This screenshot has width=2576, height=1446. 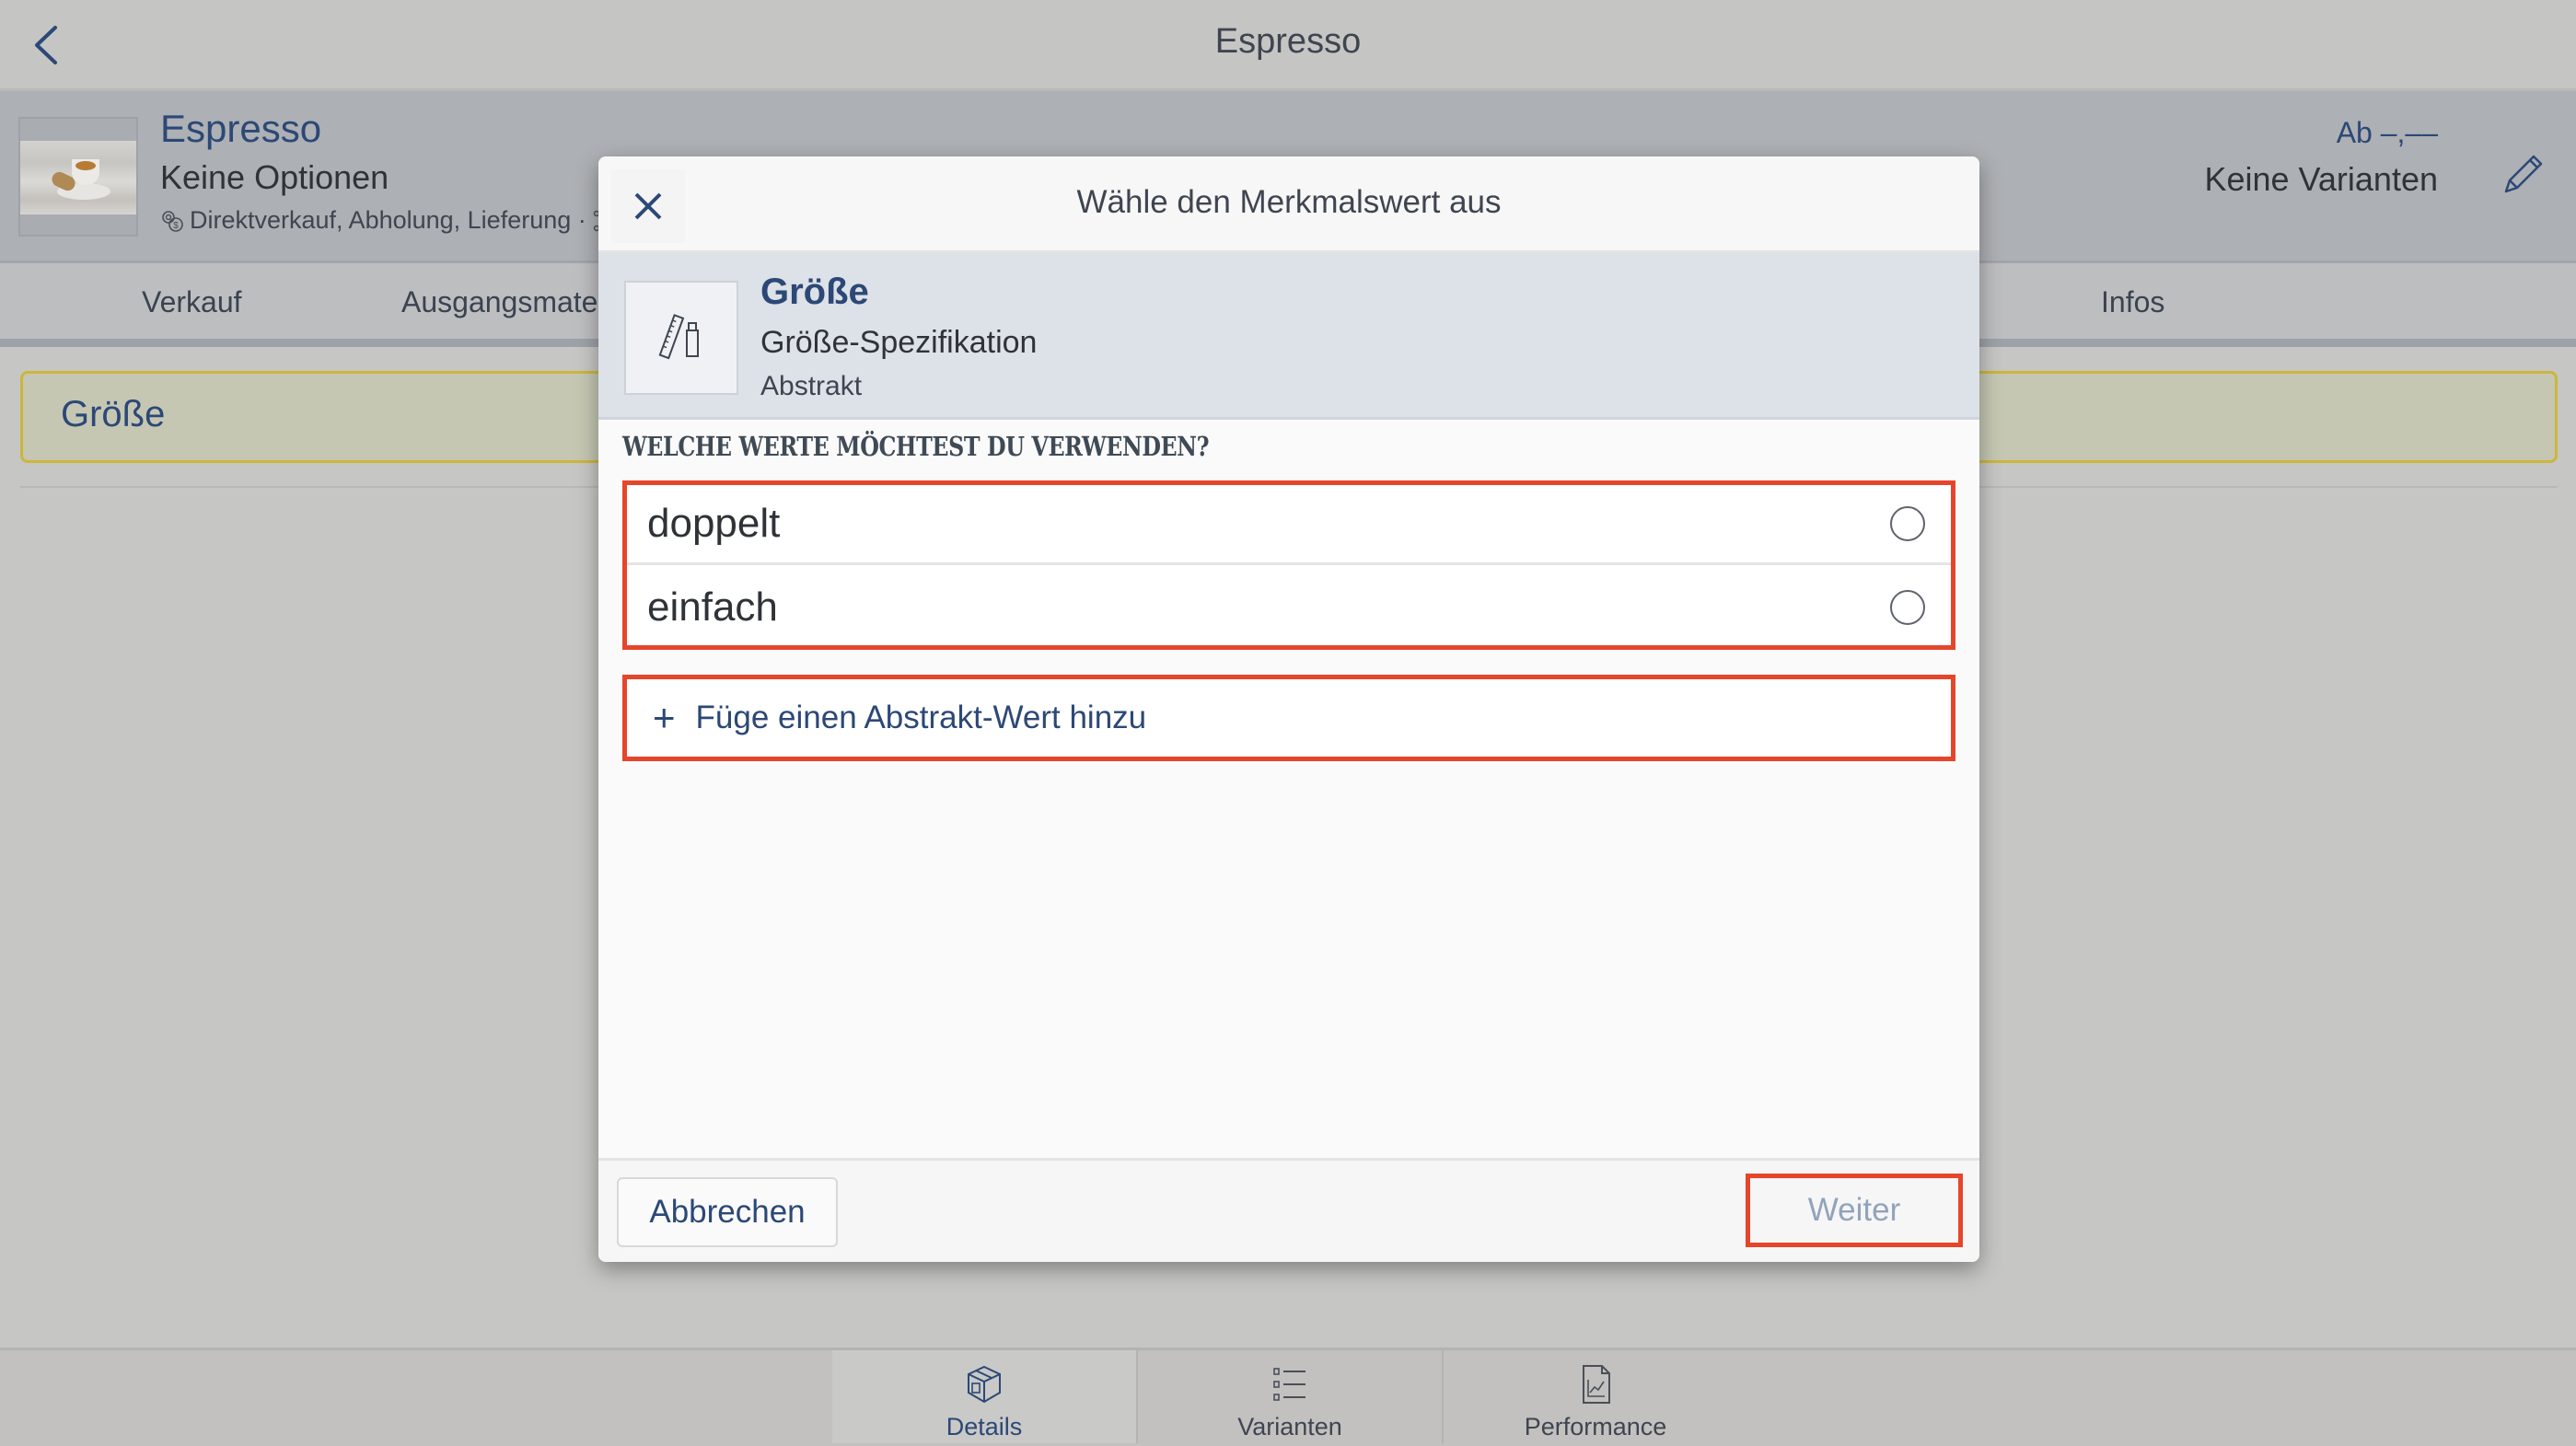 I want to click on attribute-icon-tile, so click(x=681, y=338).